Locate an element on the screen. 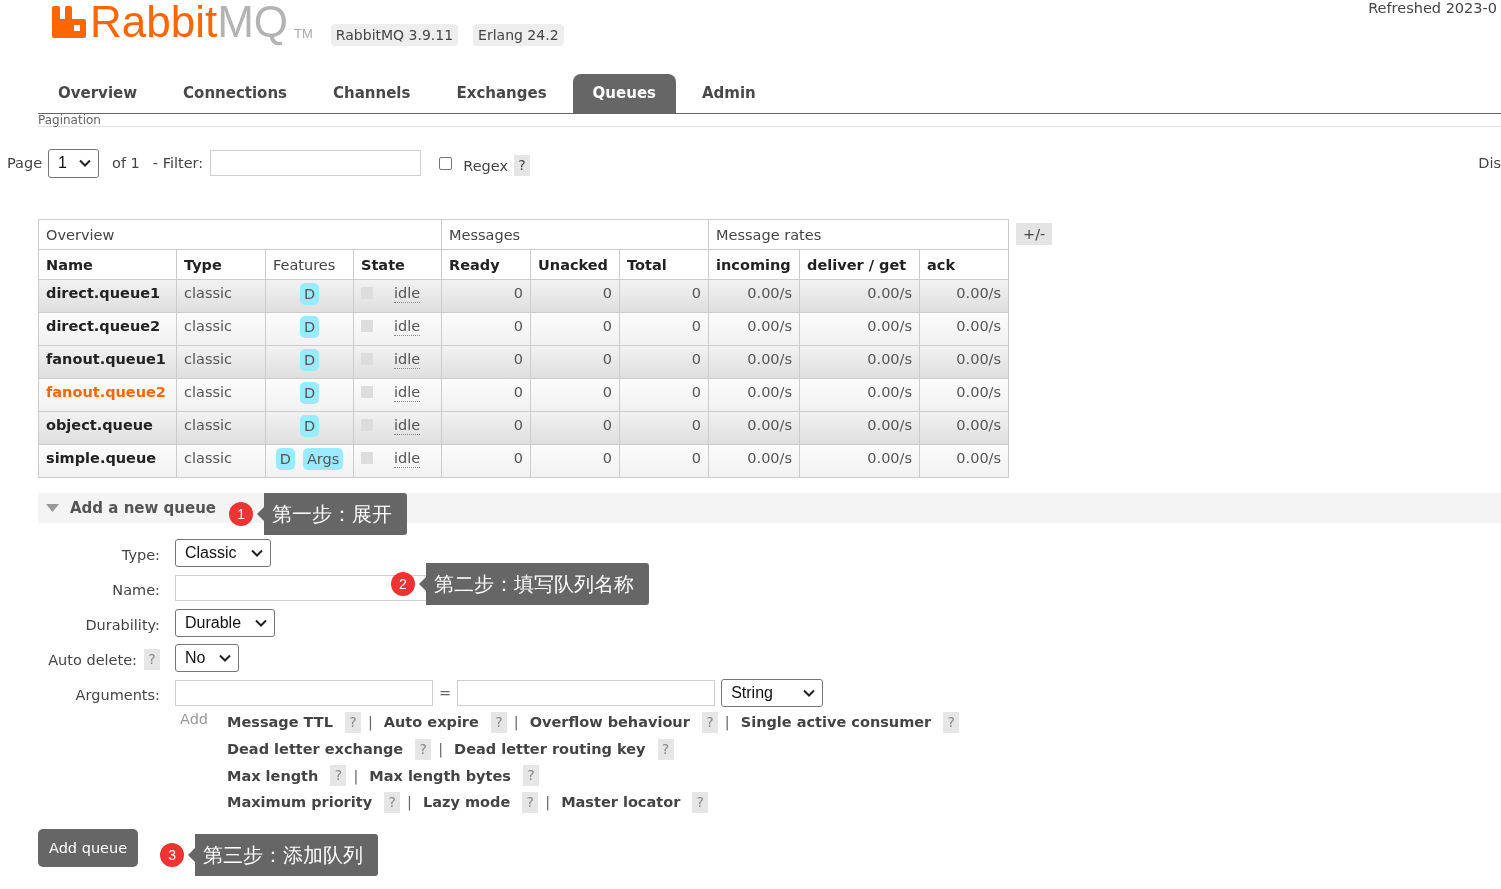  rabbit-logo-icon is located at coordinates (69, 22).